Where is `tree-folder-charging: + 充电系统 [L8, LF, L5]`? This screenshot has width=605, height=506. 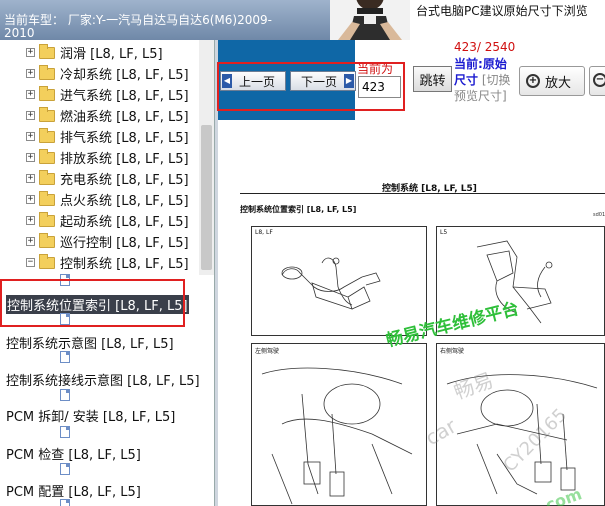
tree-folder-charging: + 充电系统 [L8, LF, L5] is located at coordinates (107, 178).